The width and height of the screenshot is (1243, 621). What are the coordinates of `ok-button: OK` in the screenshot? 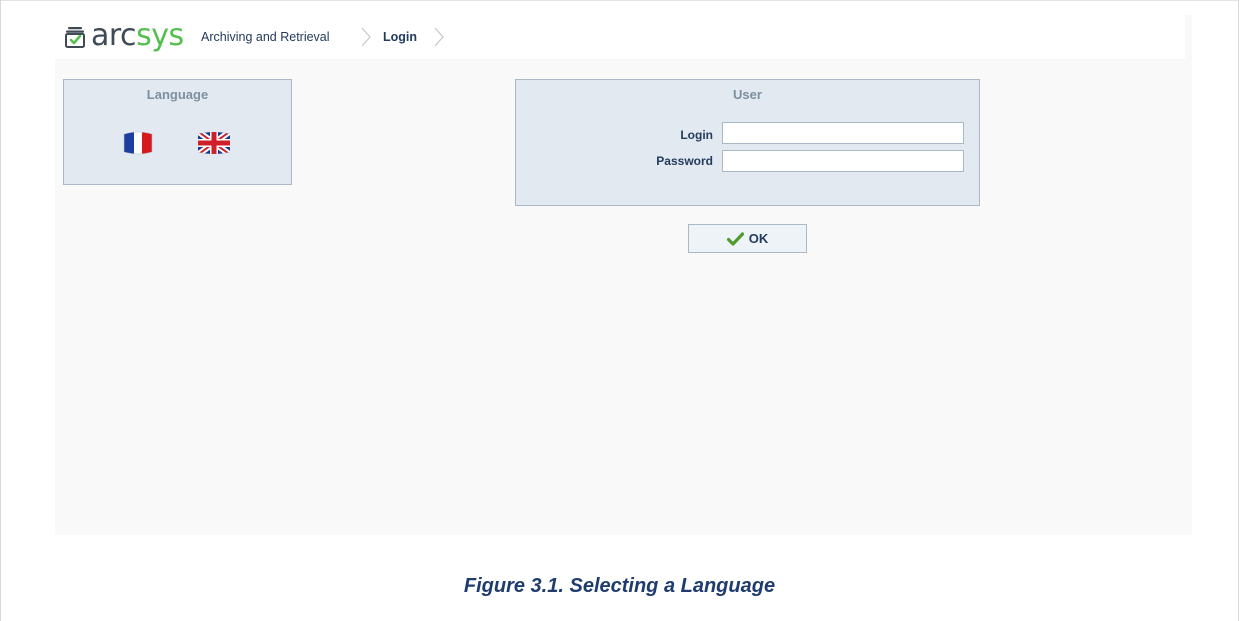 It's located at (747, 238).